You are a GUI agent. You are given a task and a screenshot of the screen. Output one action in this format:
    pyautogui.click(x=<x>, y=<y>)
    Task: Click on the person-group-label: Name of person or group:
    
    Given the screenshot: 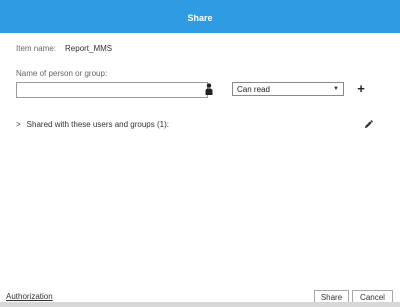 What is the action you would take?
    pyautogui.click(x=62, y=73)
    